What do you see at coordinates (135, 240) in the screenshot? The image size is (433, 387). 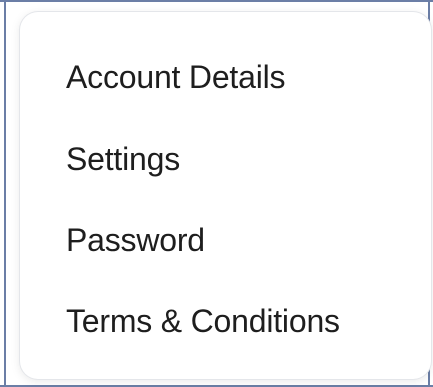 I see `menu-item-password: Password` at bounding box center [135, 240].